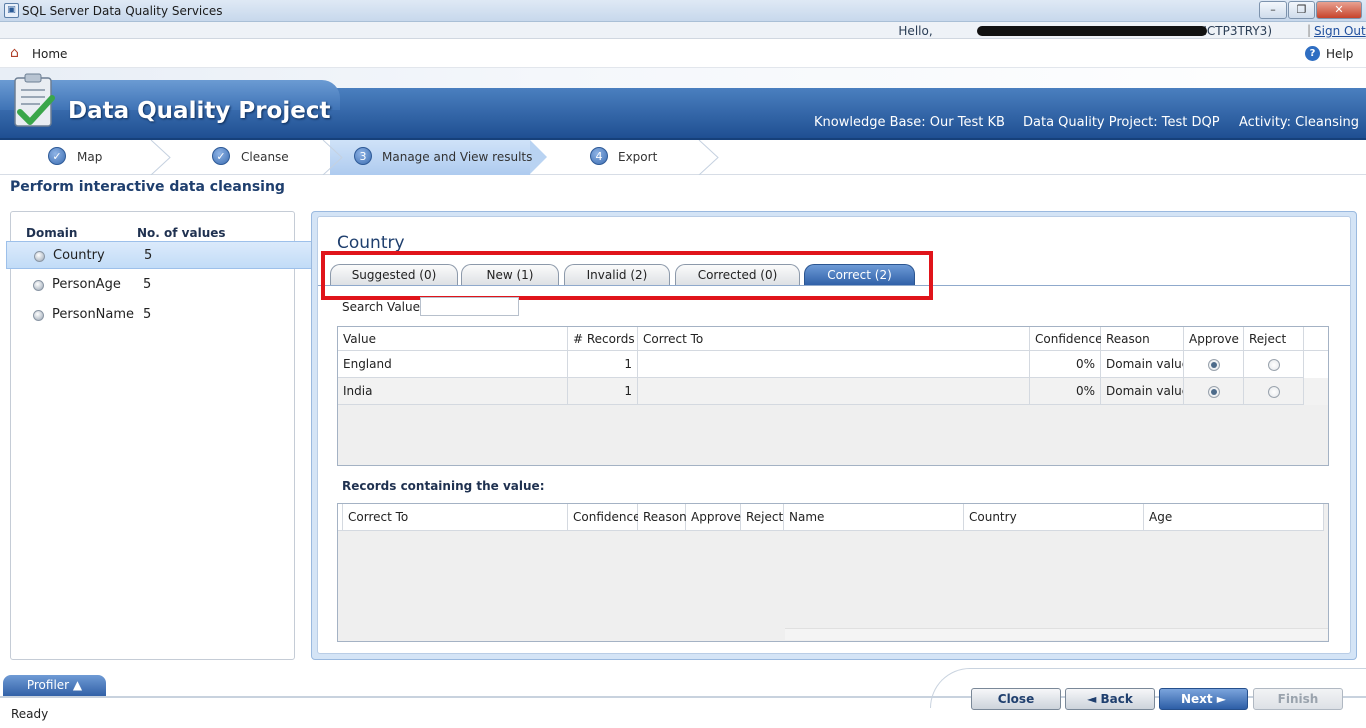 This screenshot has height=728, width=1366. I want to click on section-title: Country, so click(371, 243).